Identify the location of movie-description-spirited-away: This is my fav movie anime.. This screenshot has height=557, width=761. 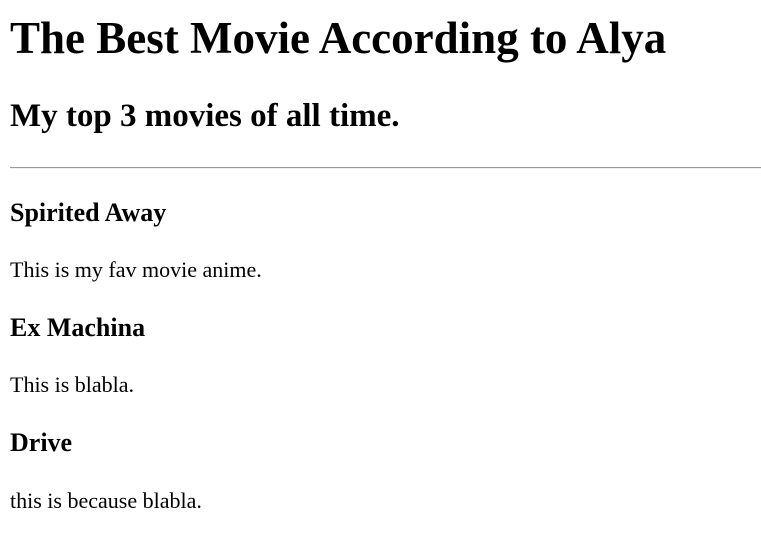
(136, 269).